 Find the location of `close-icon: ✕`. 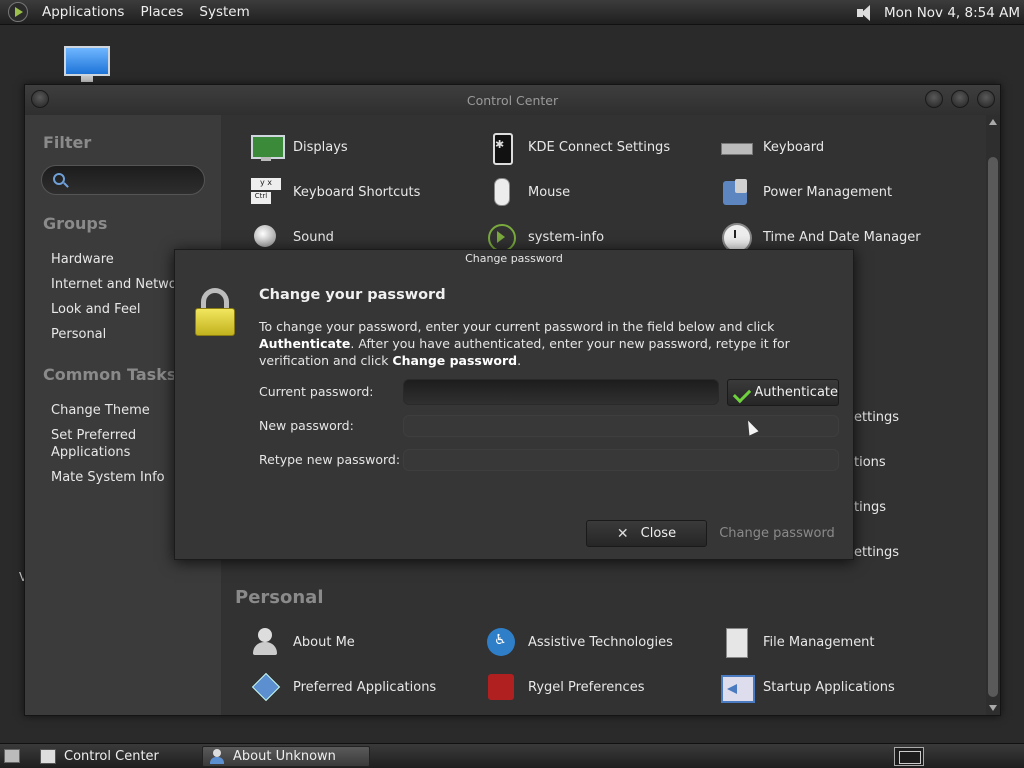

close-icon: ✕ is located at coordinates (622, 533).